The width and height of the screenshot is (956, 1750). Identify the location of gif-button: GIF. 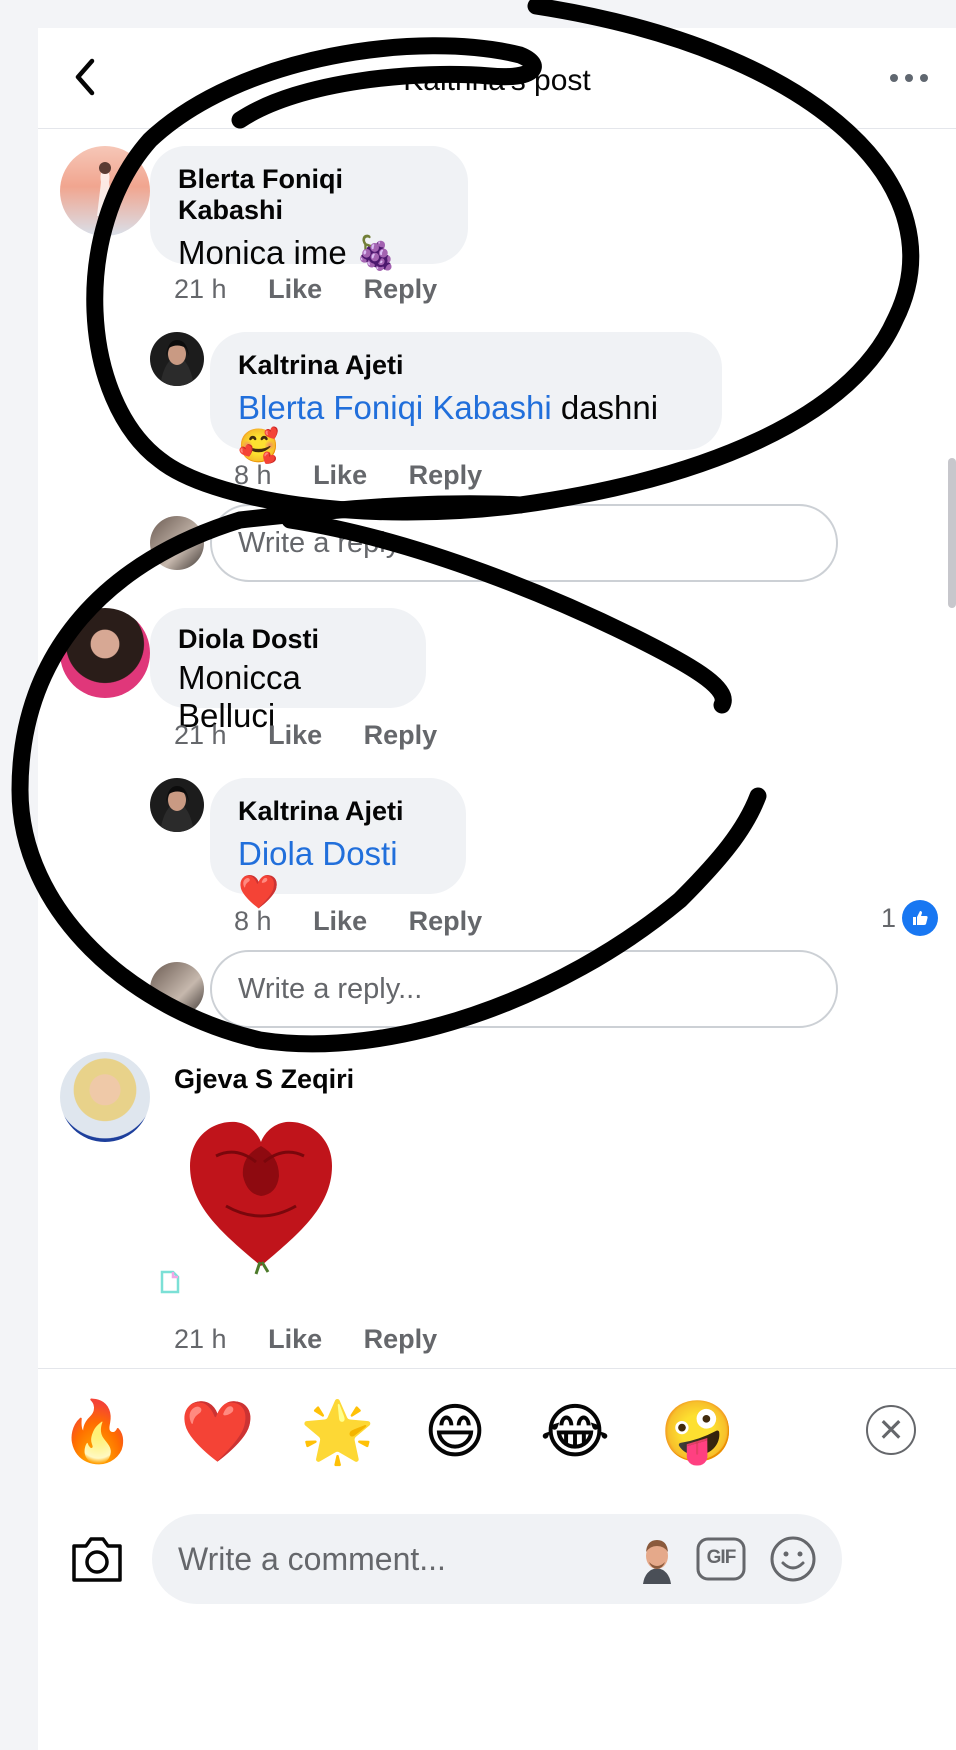
(721, 1559).